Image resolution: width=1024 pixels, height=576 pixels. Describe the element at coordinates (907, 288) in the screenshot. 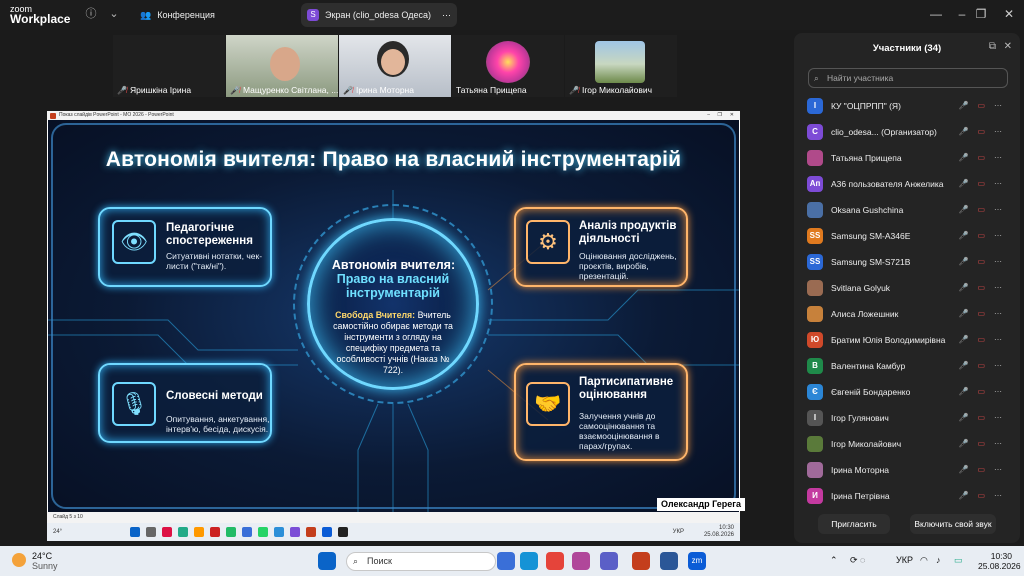

I see `participant-row: Svitlana Golyuk 🎤 ▭ ⋯` at that location.